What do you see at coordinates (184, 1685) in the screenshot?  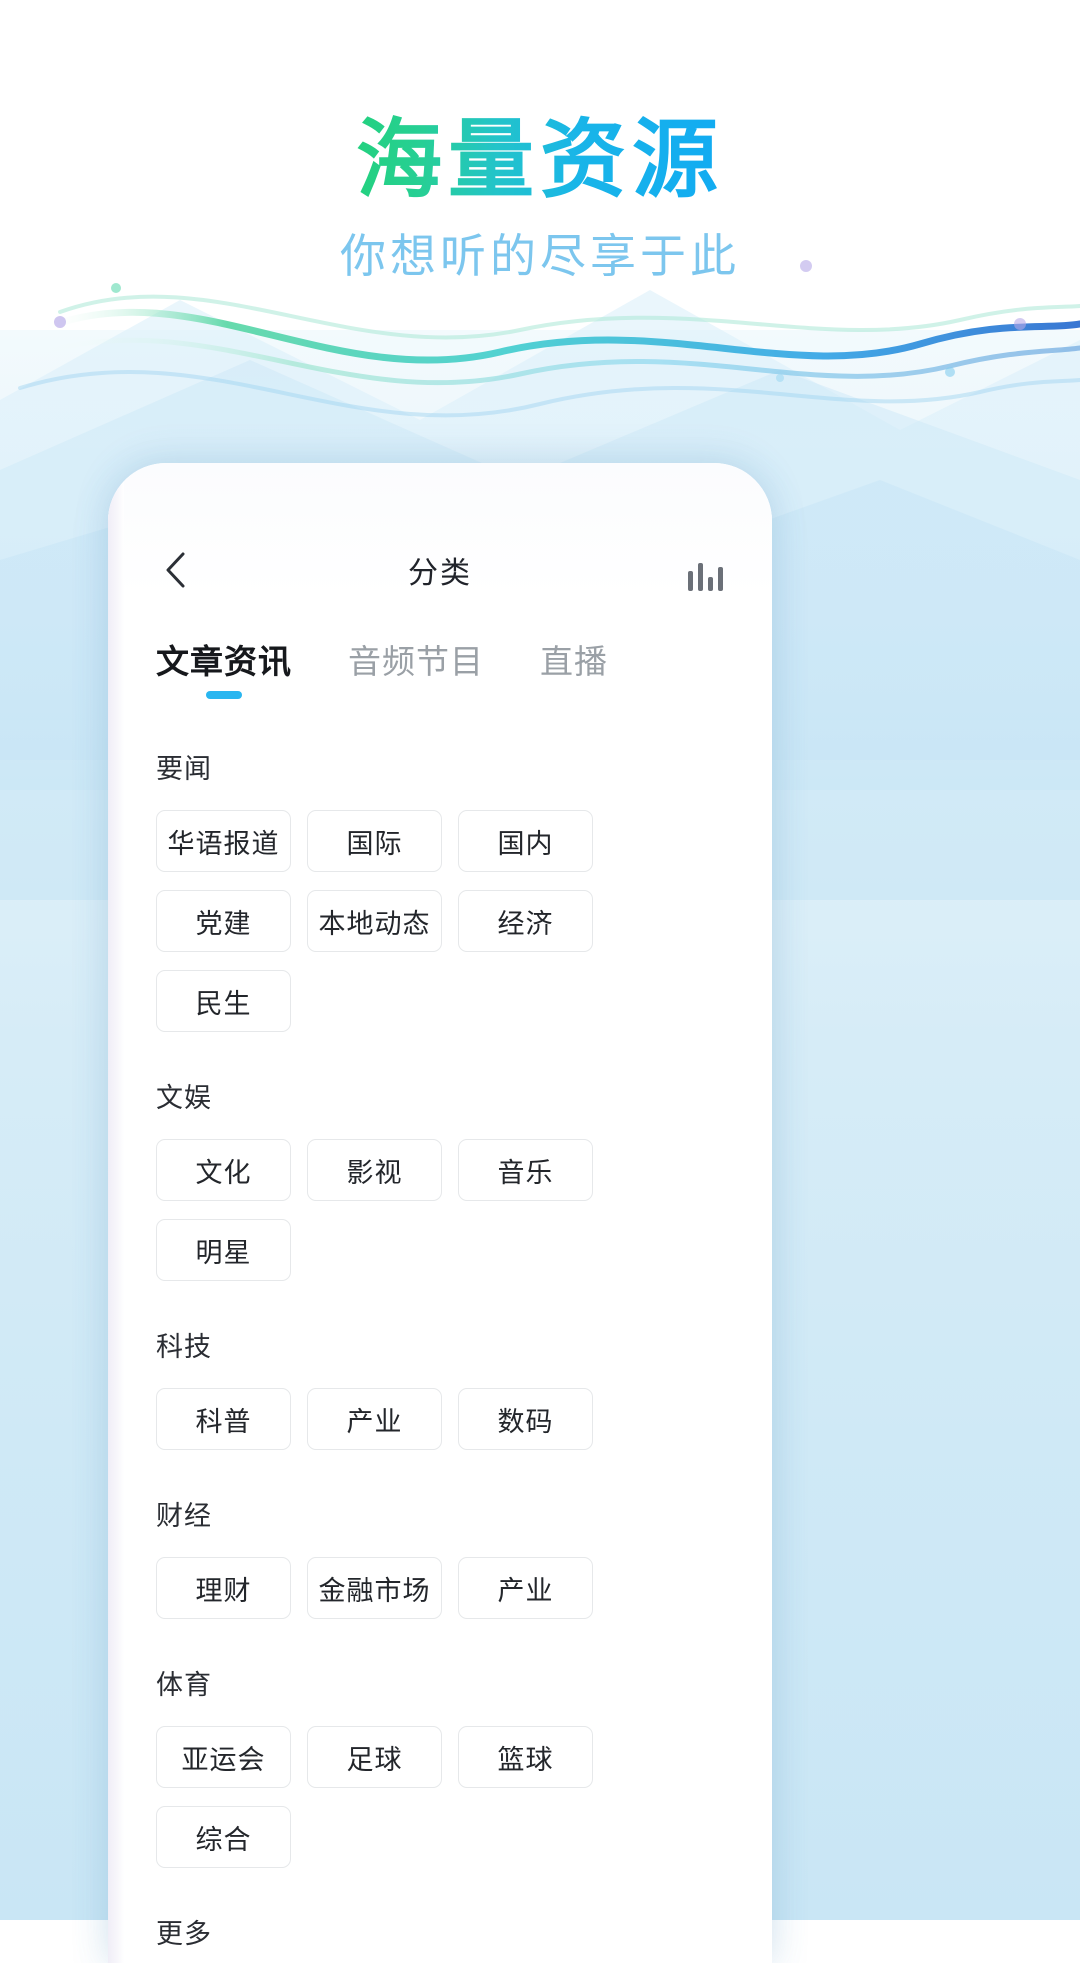 I see `section-title: 体育` at bounding box center [184, 1685].